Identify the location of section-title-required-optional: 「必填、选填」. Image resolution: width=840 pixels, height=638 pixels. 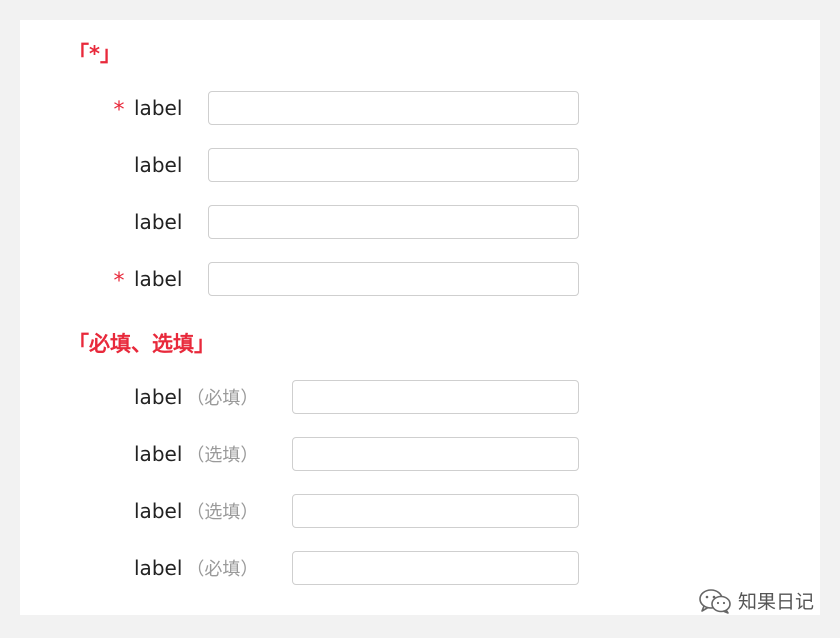
(141, 344).